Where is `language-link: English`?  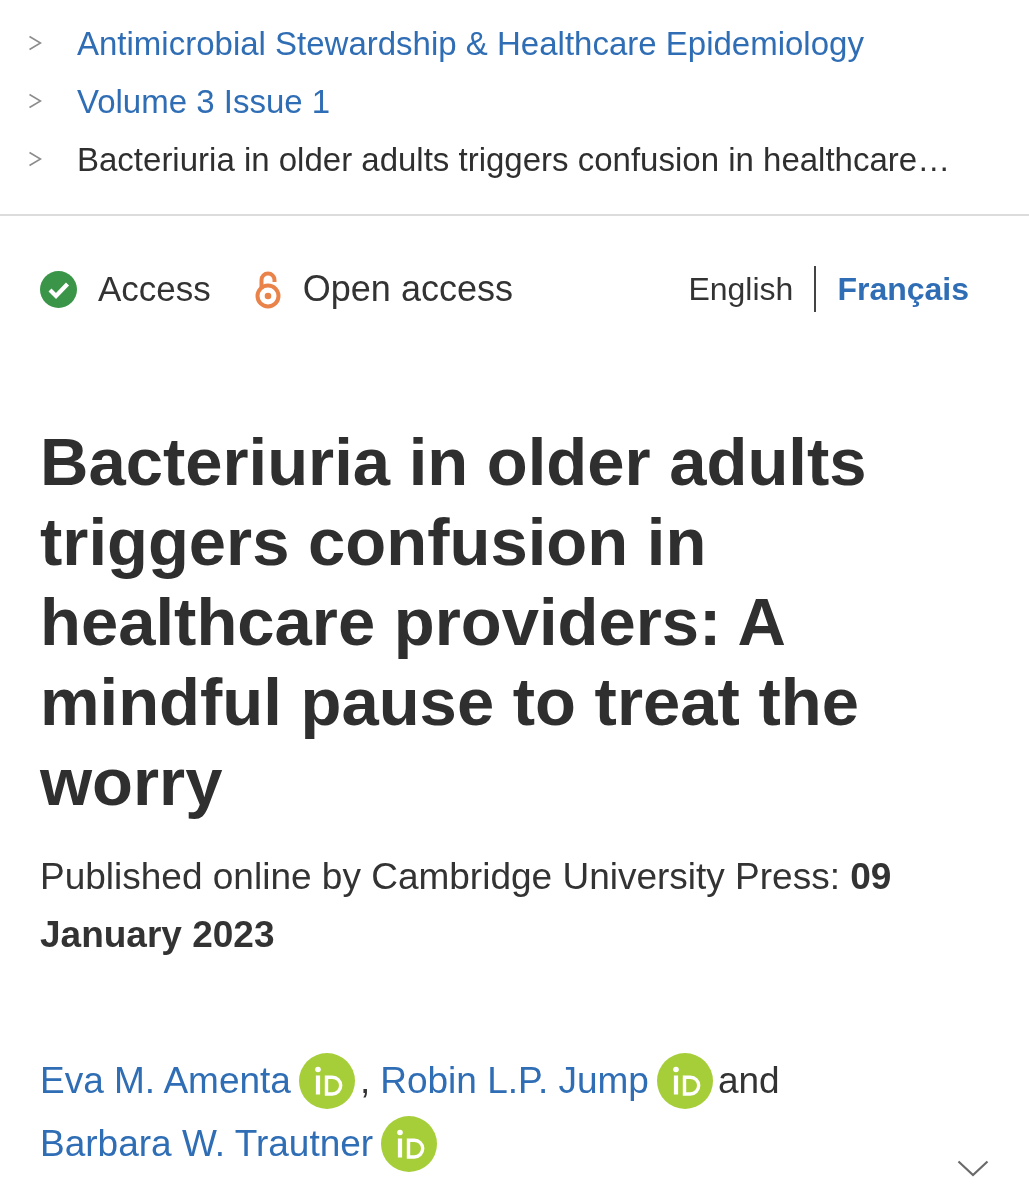
language-link: English is located at coordinates (741, 289).